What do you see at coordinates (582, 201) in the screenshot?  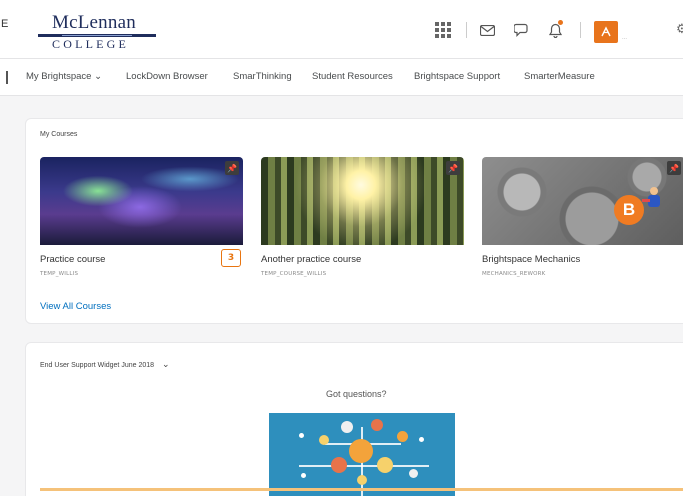 I see `course-image: B 📌` at bounding box center [582, 201].